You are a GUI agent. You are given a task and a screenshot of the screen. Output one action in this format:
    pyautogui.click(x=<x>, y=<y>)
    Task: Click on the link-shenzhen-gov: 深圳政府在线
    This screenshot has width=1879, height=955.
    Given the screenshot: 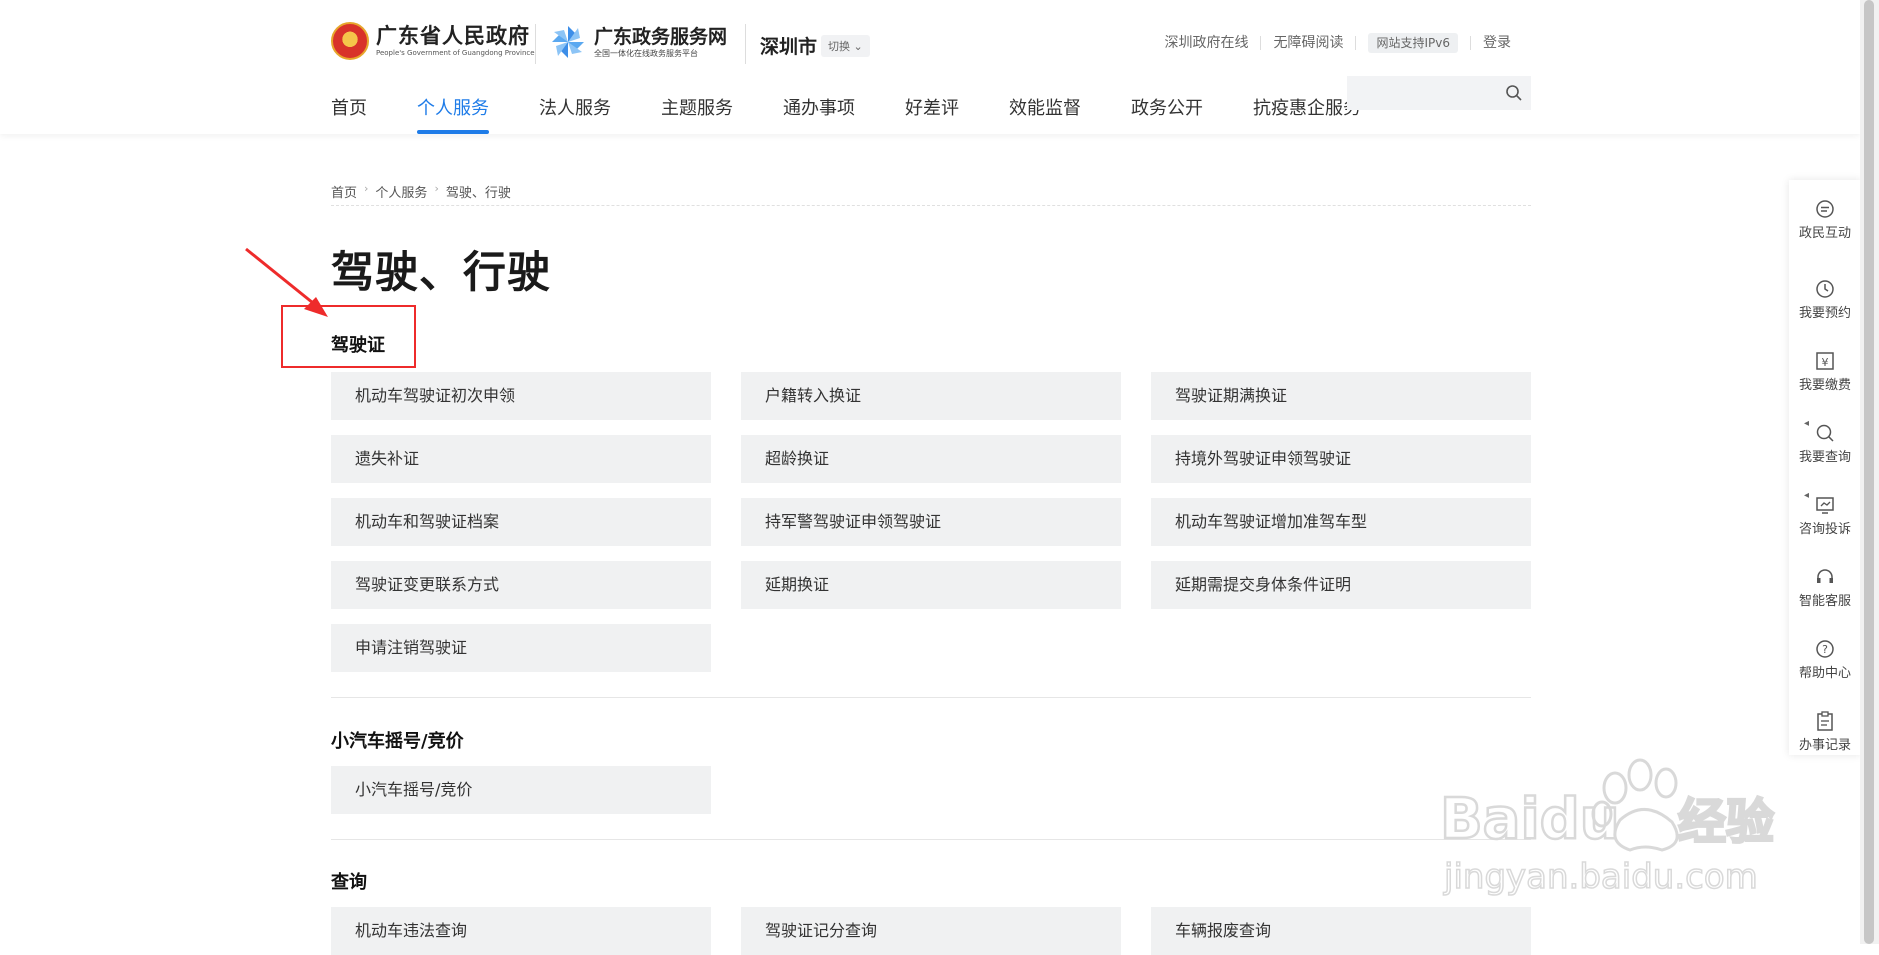 What is the action you would take?
    pyautogui.click(x=1207, y=43)
    